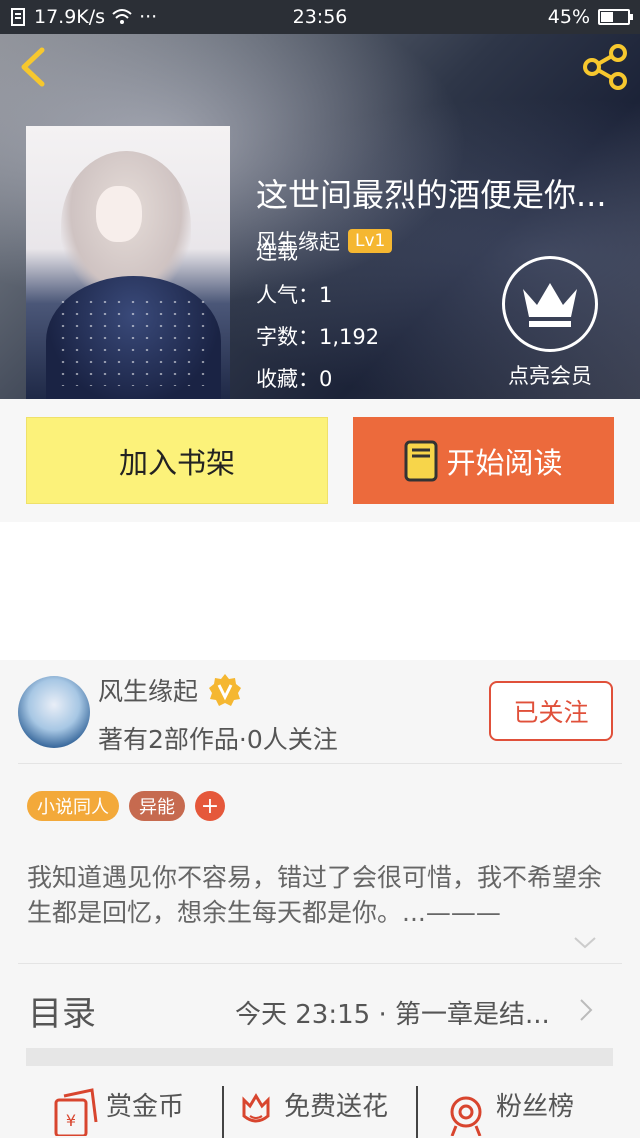  I want to click on word-count: 字数：1,192, so click(318, 337).